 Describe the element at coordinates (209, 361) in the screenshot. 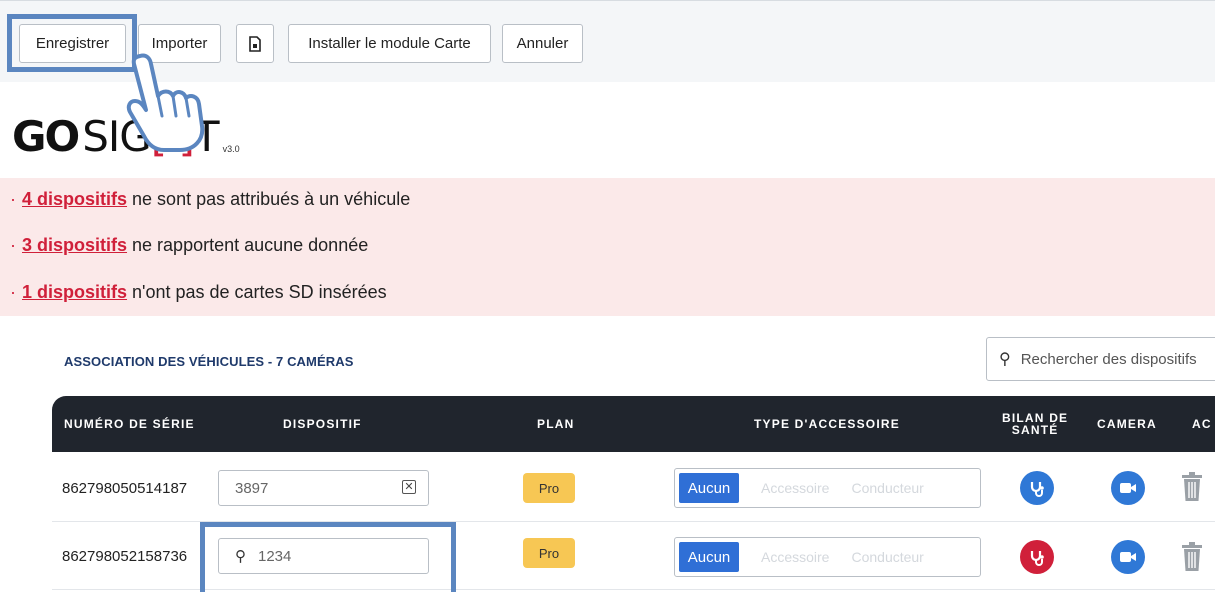

I see `section-title: ASSOCIATION DES VÉHICULES - 7 CAMÉRAS` at that location.